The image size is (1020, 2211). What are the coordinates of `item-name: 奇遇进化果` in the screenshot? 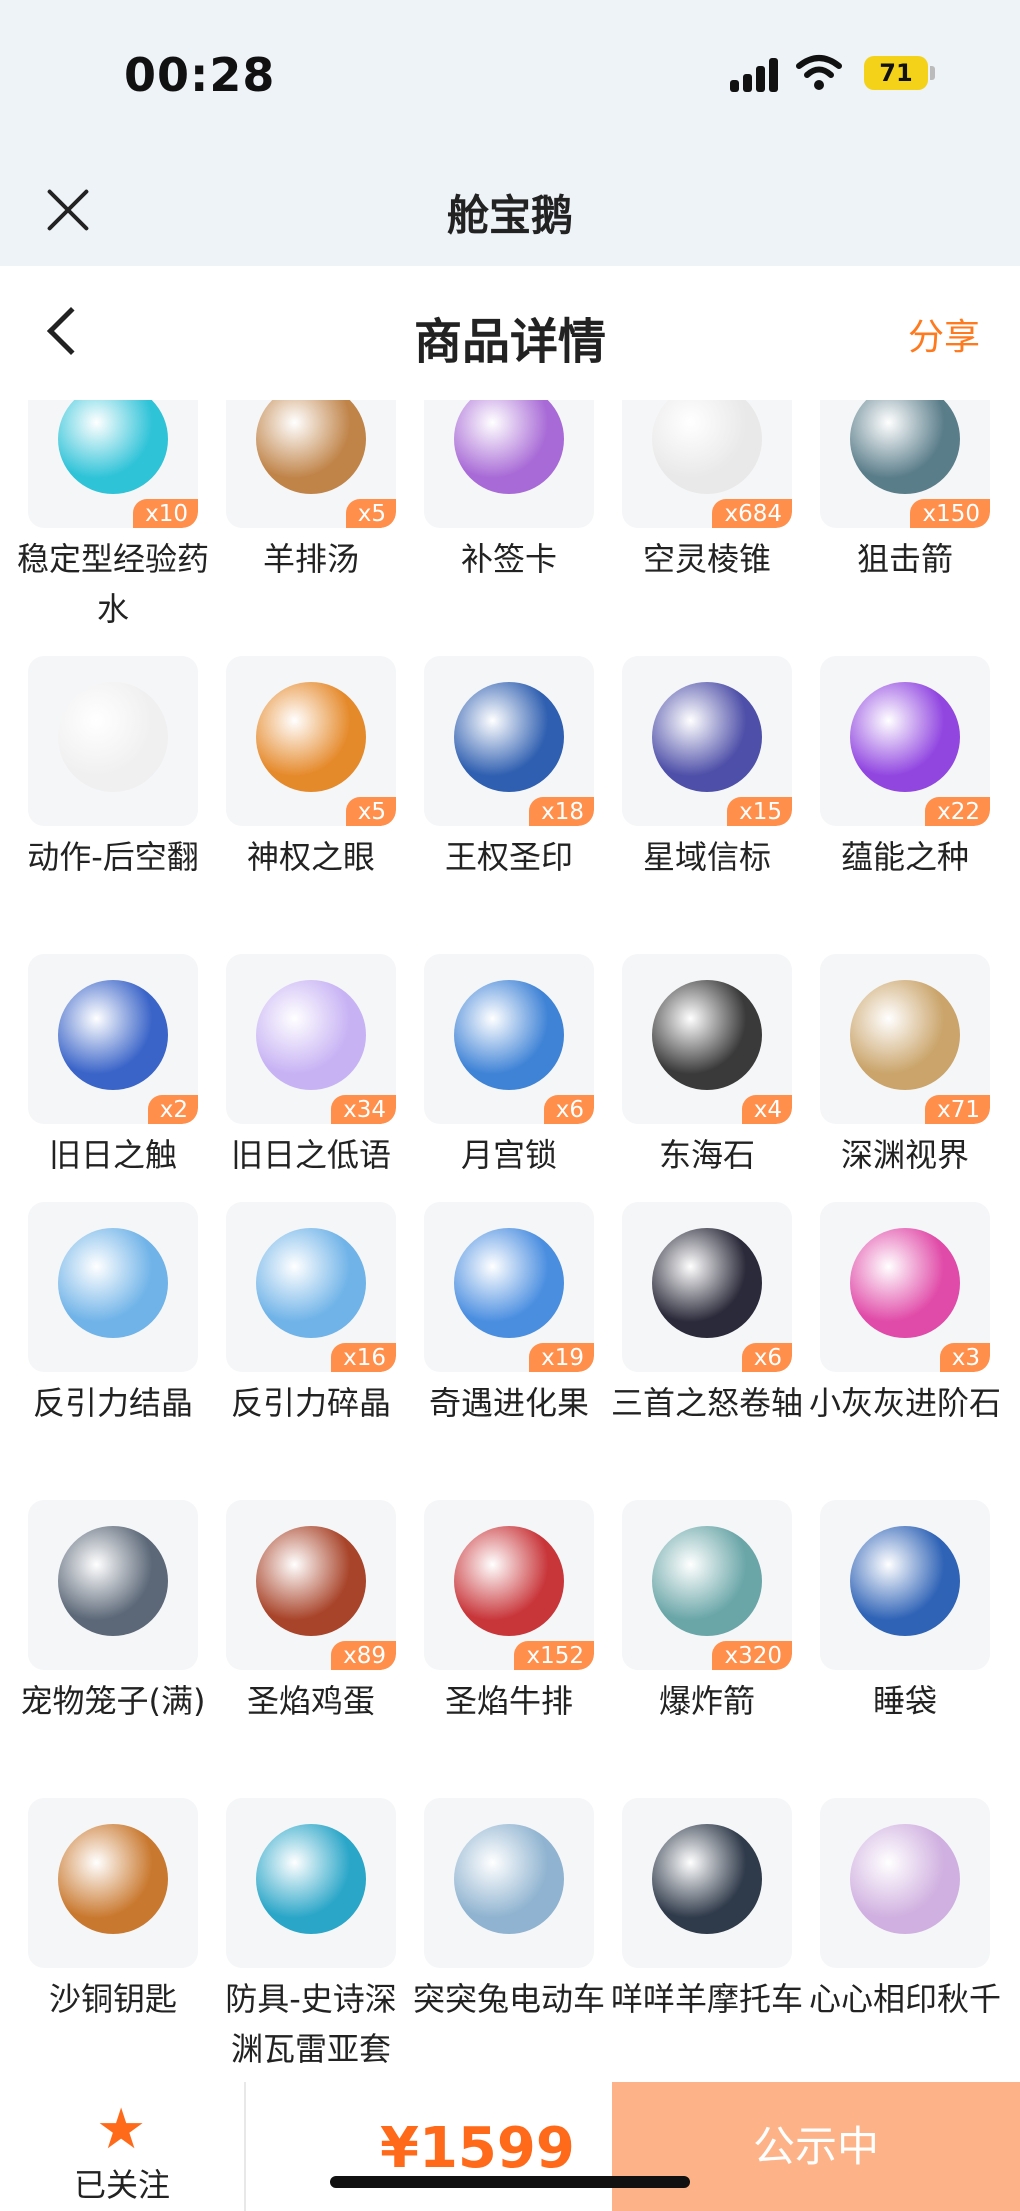 It's located at (508, 1403).